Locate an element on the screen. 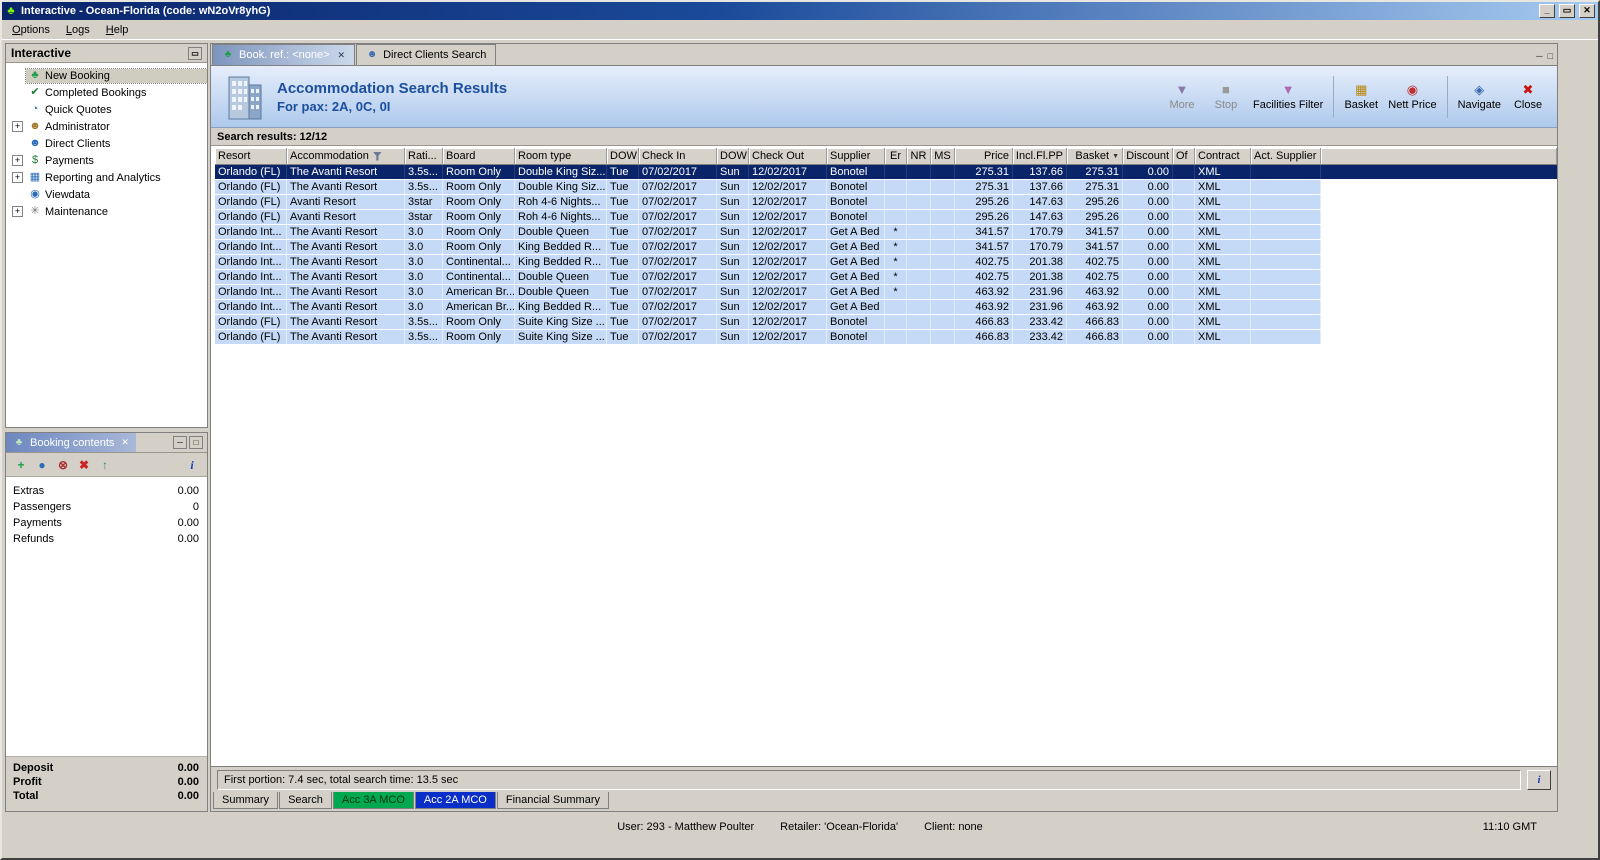 The width and height of the screenshot is (1600, 860). panel-collapse-button: ▭ is located at coordinates (195, 53).